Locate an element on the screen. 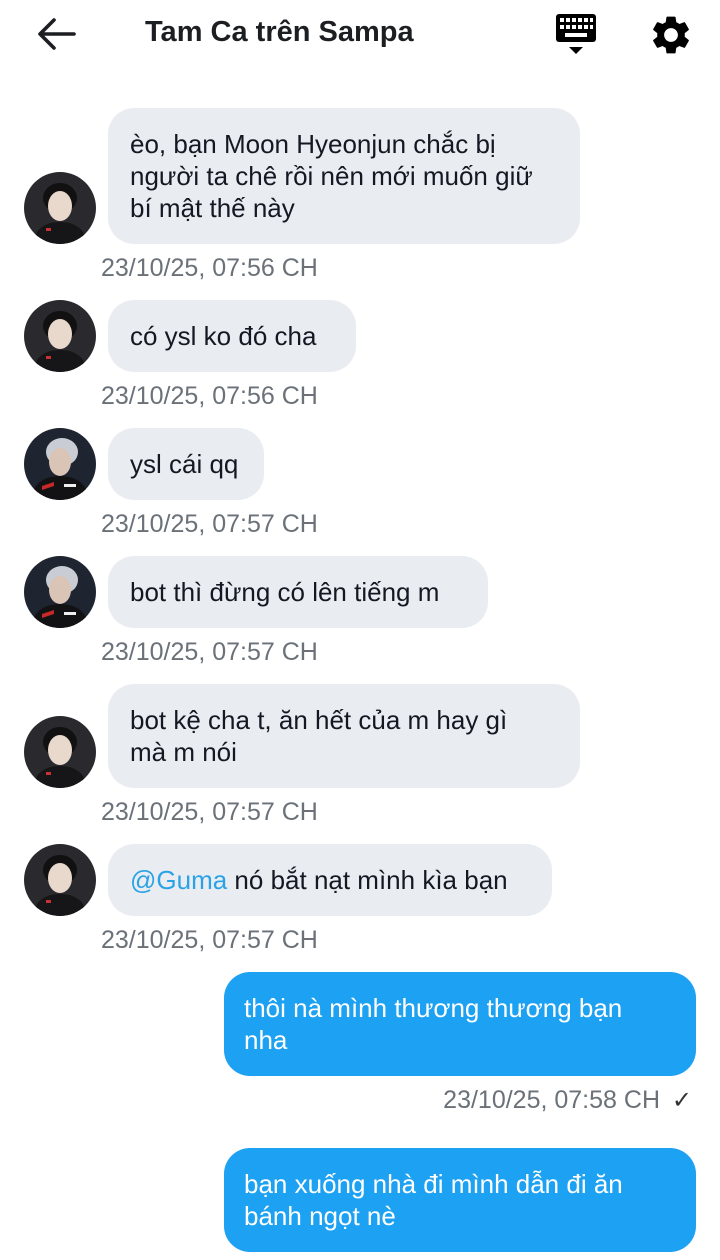 This screenshot has height=1260, width=720. message-bubble: @Guma nó bắt nạt mình kìa bạn is located at coordinates (330, 880).